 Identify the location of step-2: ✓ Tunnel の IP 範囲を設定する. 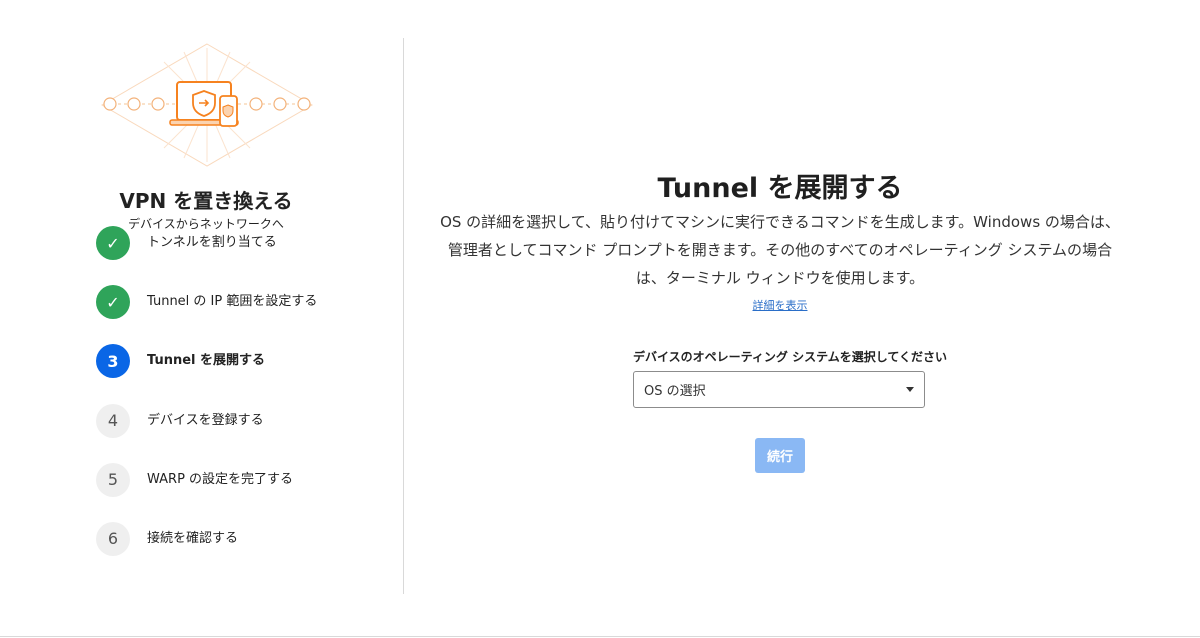
(206, 314).